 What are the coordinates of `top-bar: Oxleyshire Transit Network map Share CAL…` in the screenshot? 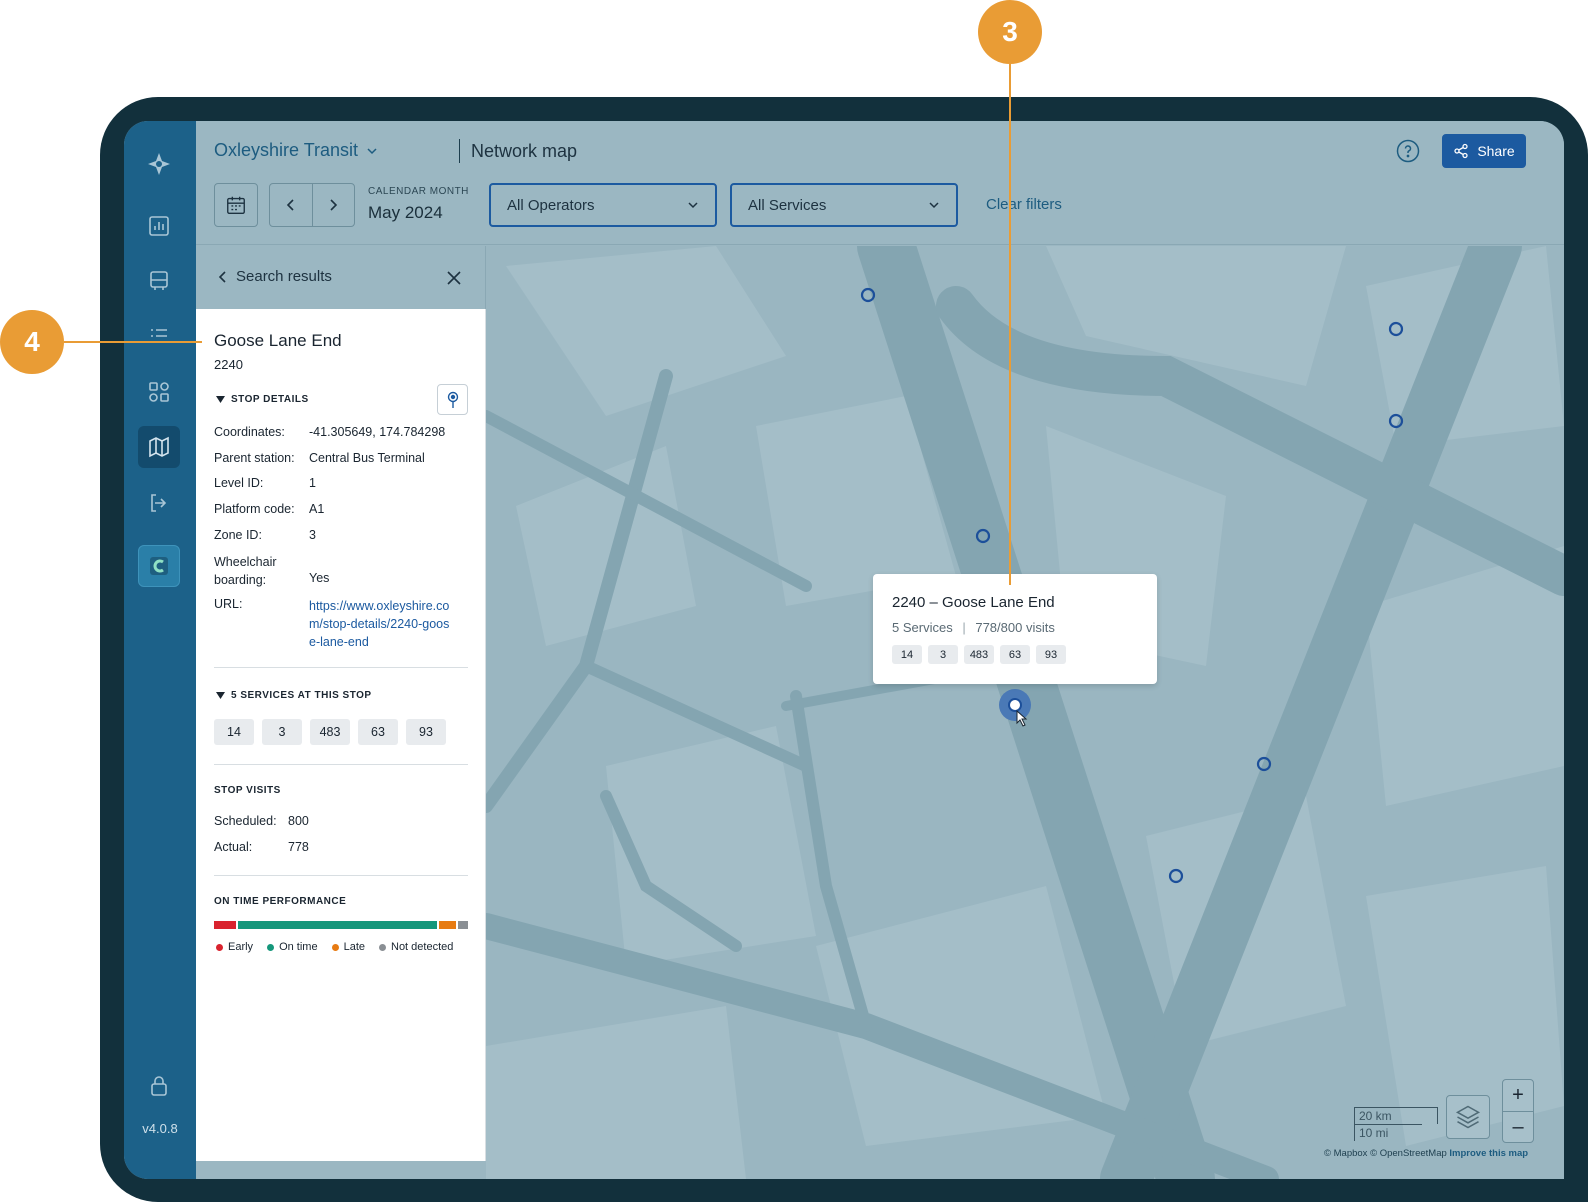 It's located at (880, 183).